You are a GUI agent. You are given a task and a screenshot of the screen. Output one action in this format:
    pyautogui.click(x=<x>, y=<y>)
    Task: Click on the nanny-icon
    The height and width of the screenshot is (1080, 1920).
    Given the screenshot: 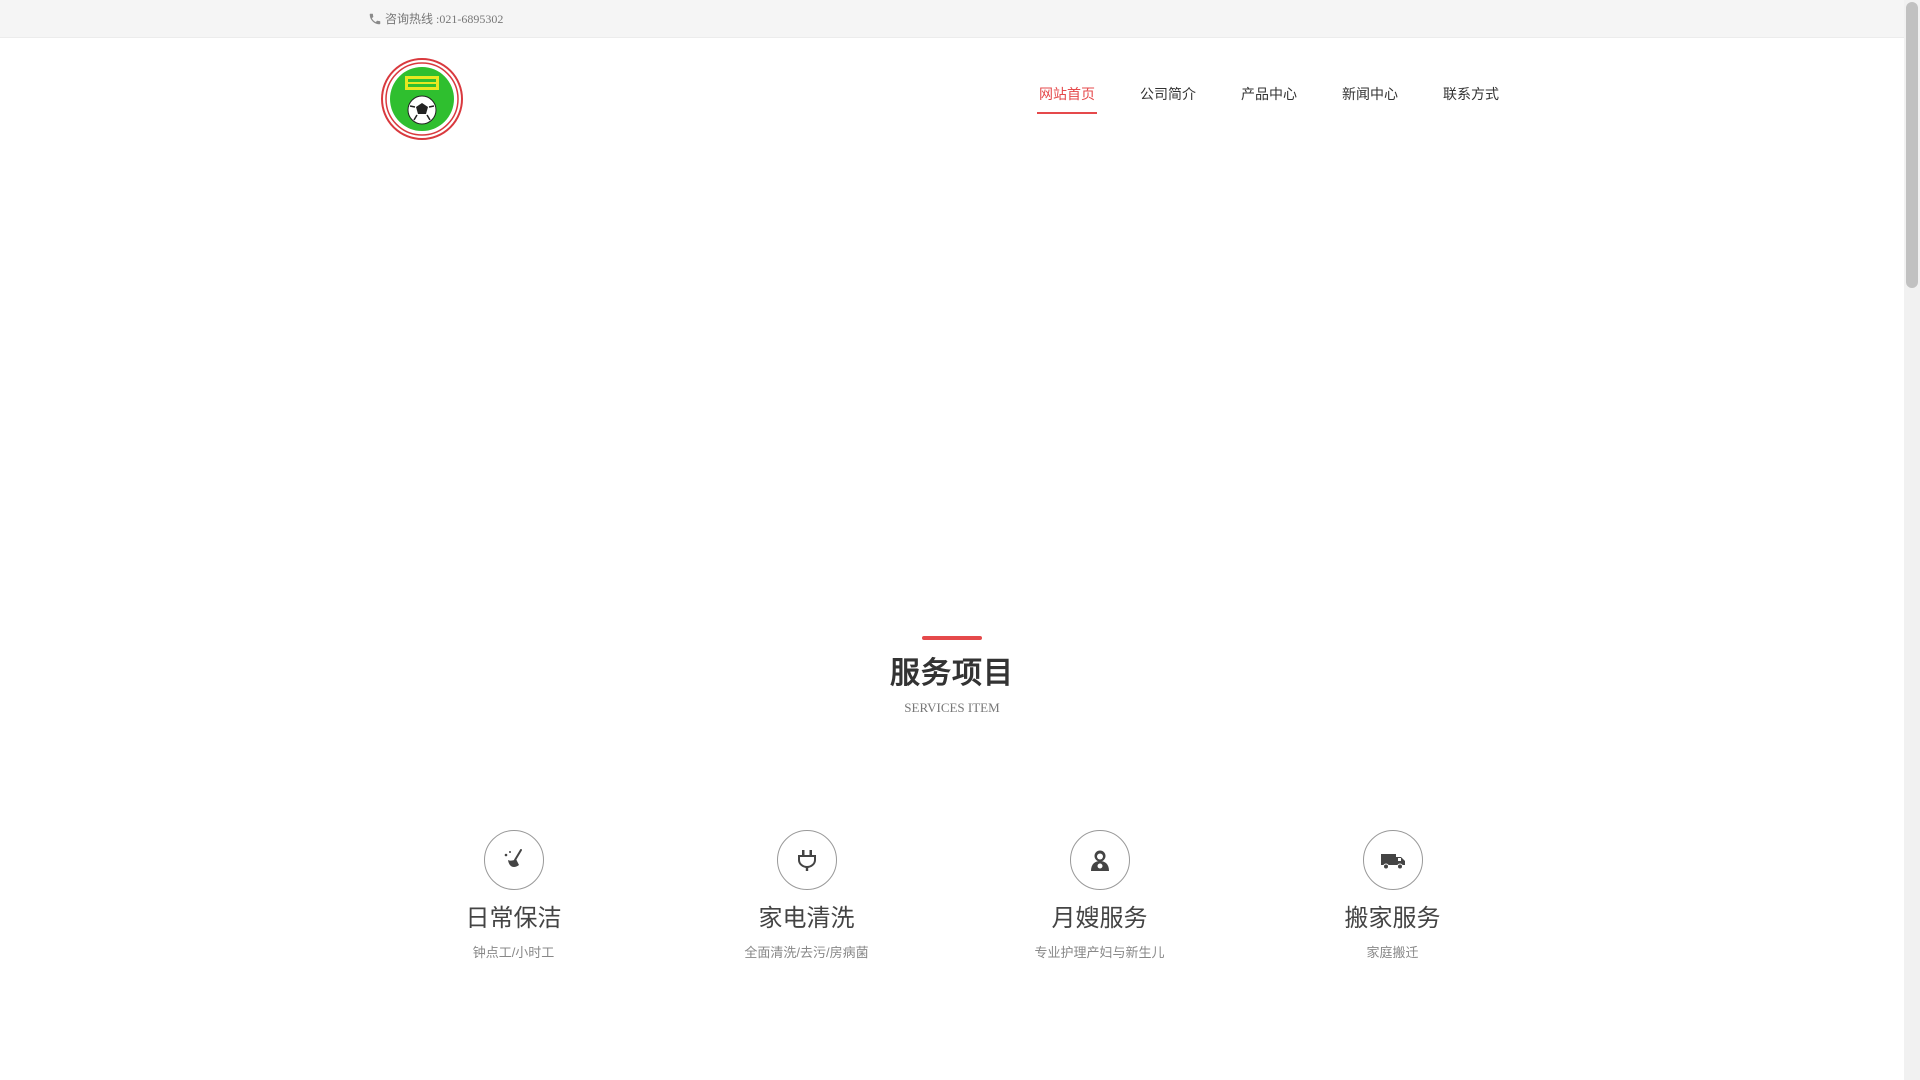 What is the action you would take?
    pyautogui.click(x=1099, y=860)
    